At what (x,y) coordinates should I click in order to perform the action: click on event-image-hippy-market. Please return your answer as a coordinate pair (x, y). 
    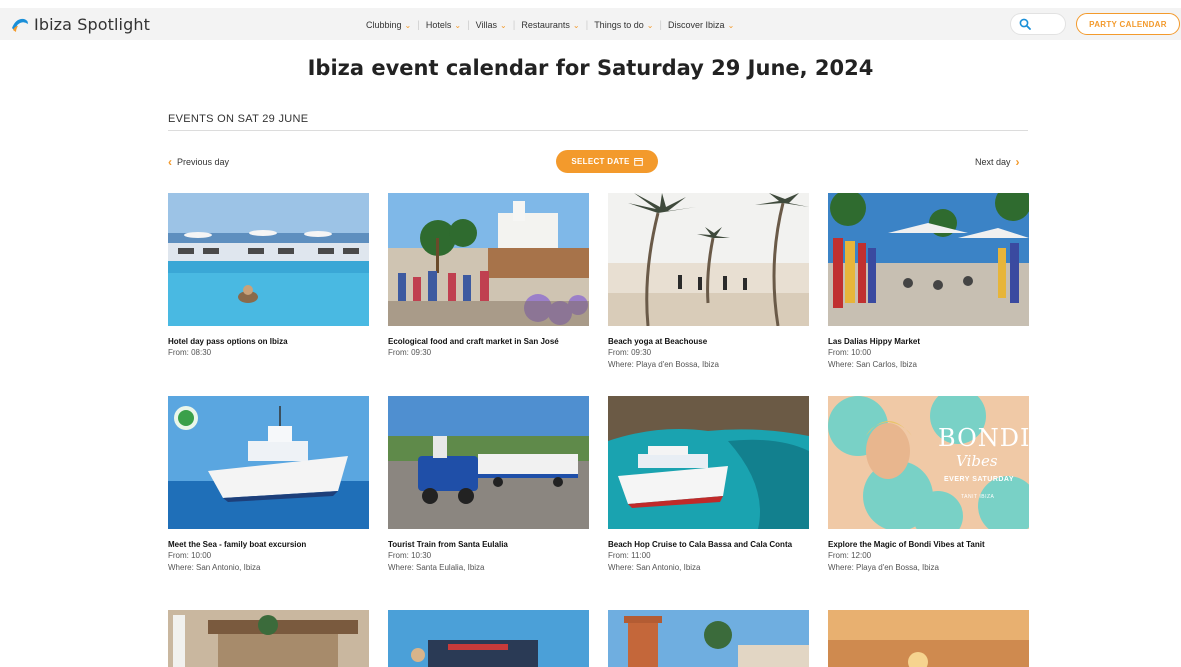
    Looking at the image, I should click on (928, 259).